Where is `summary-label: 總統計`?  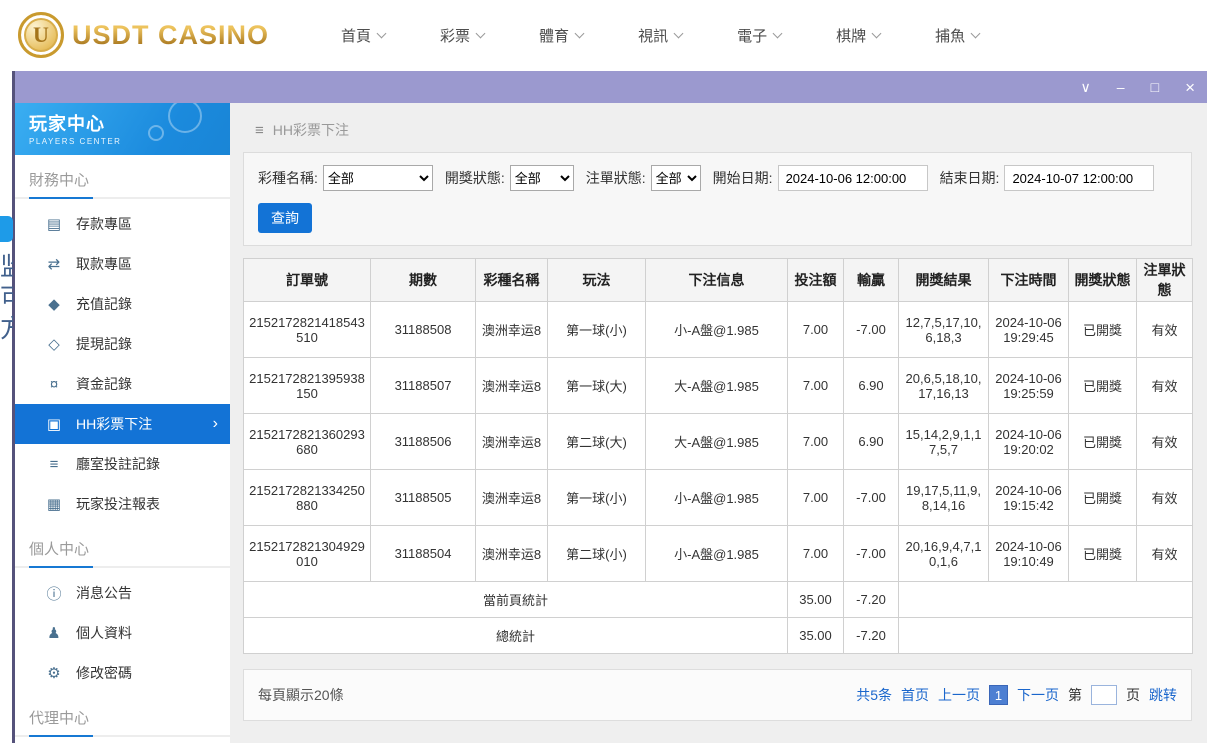 summary-label: 總統計 is located at coordinates (515, 635).